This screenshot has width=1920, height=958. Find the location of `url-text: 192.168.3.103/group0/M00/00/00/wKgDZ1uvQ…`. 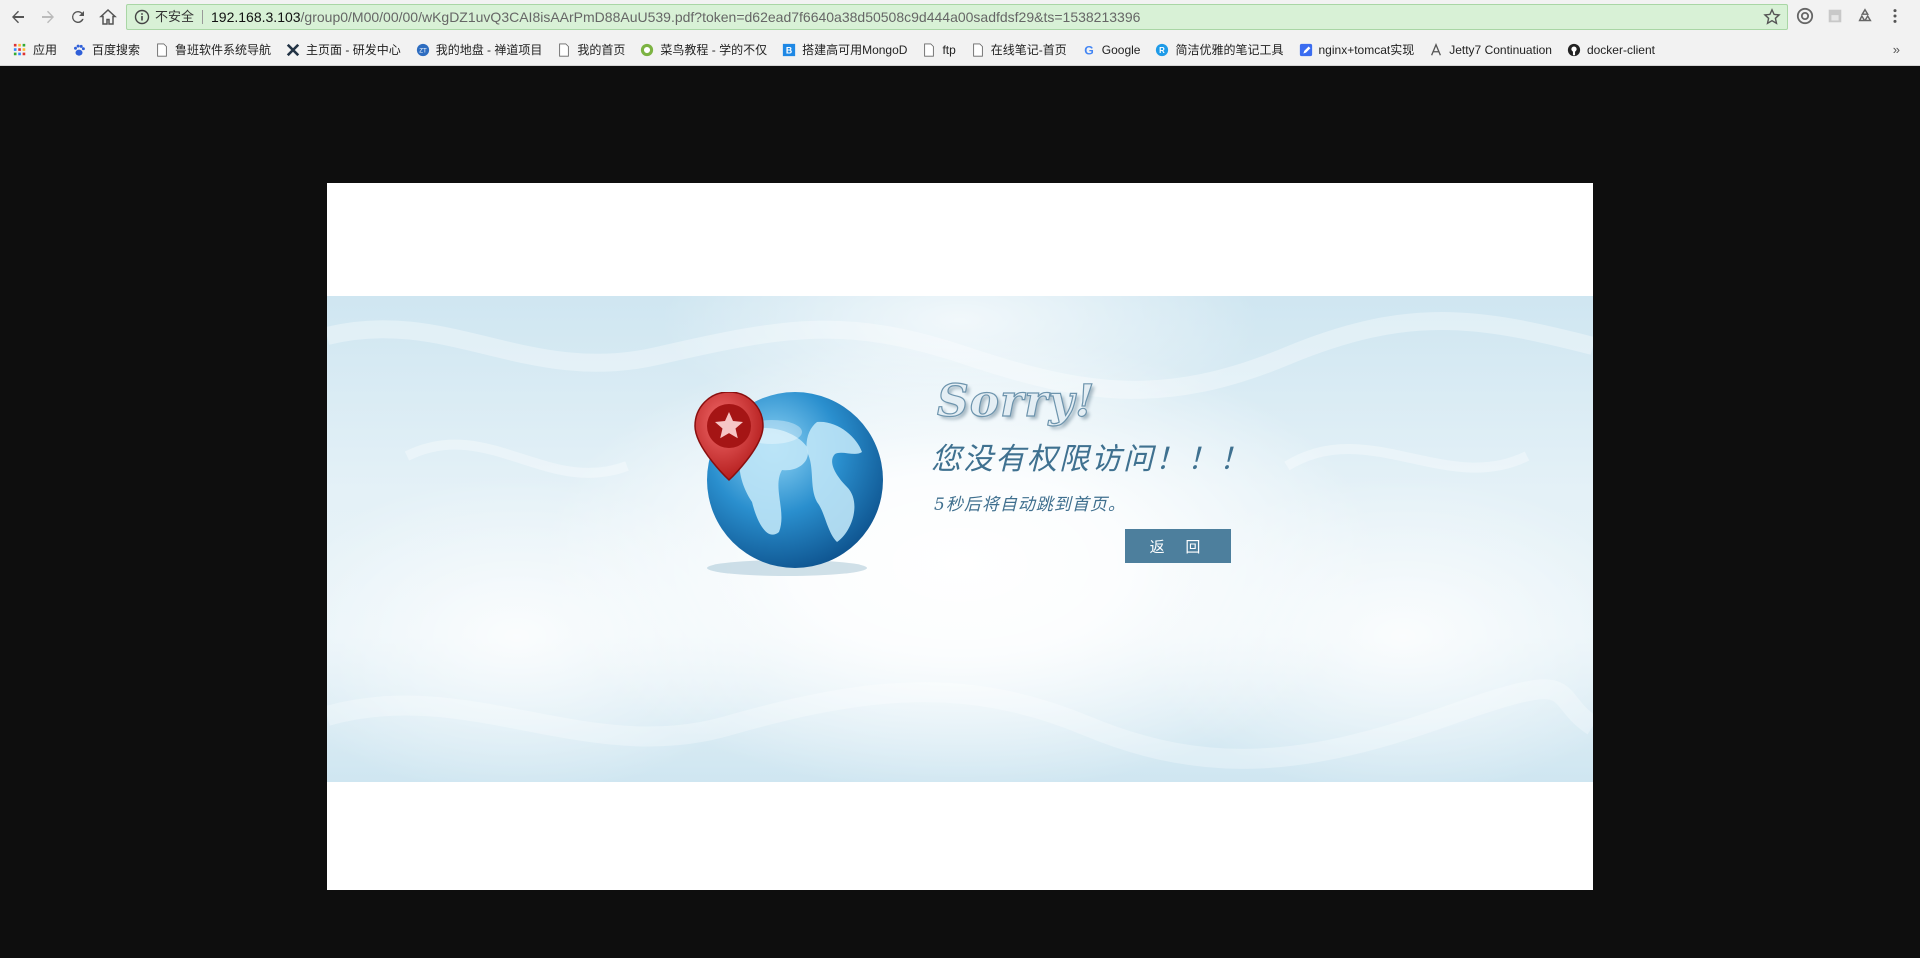

url-text: 192.168.3.103/group0/M00/00/00/wKgDZ1uvQ… is located at coordinates (675, 17).